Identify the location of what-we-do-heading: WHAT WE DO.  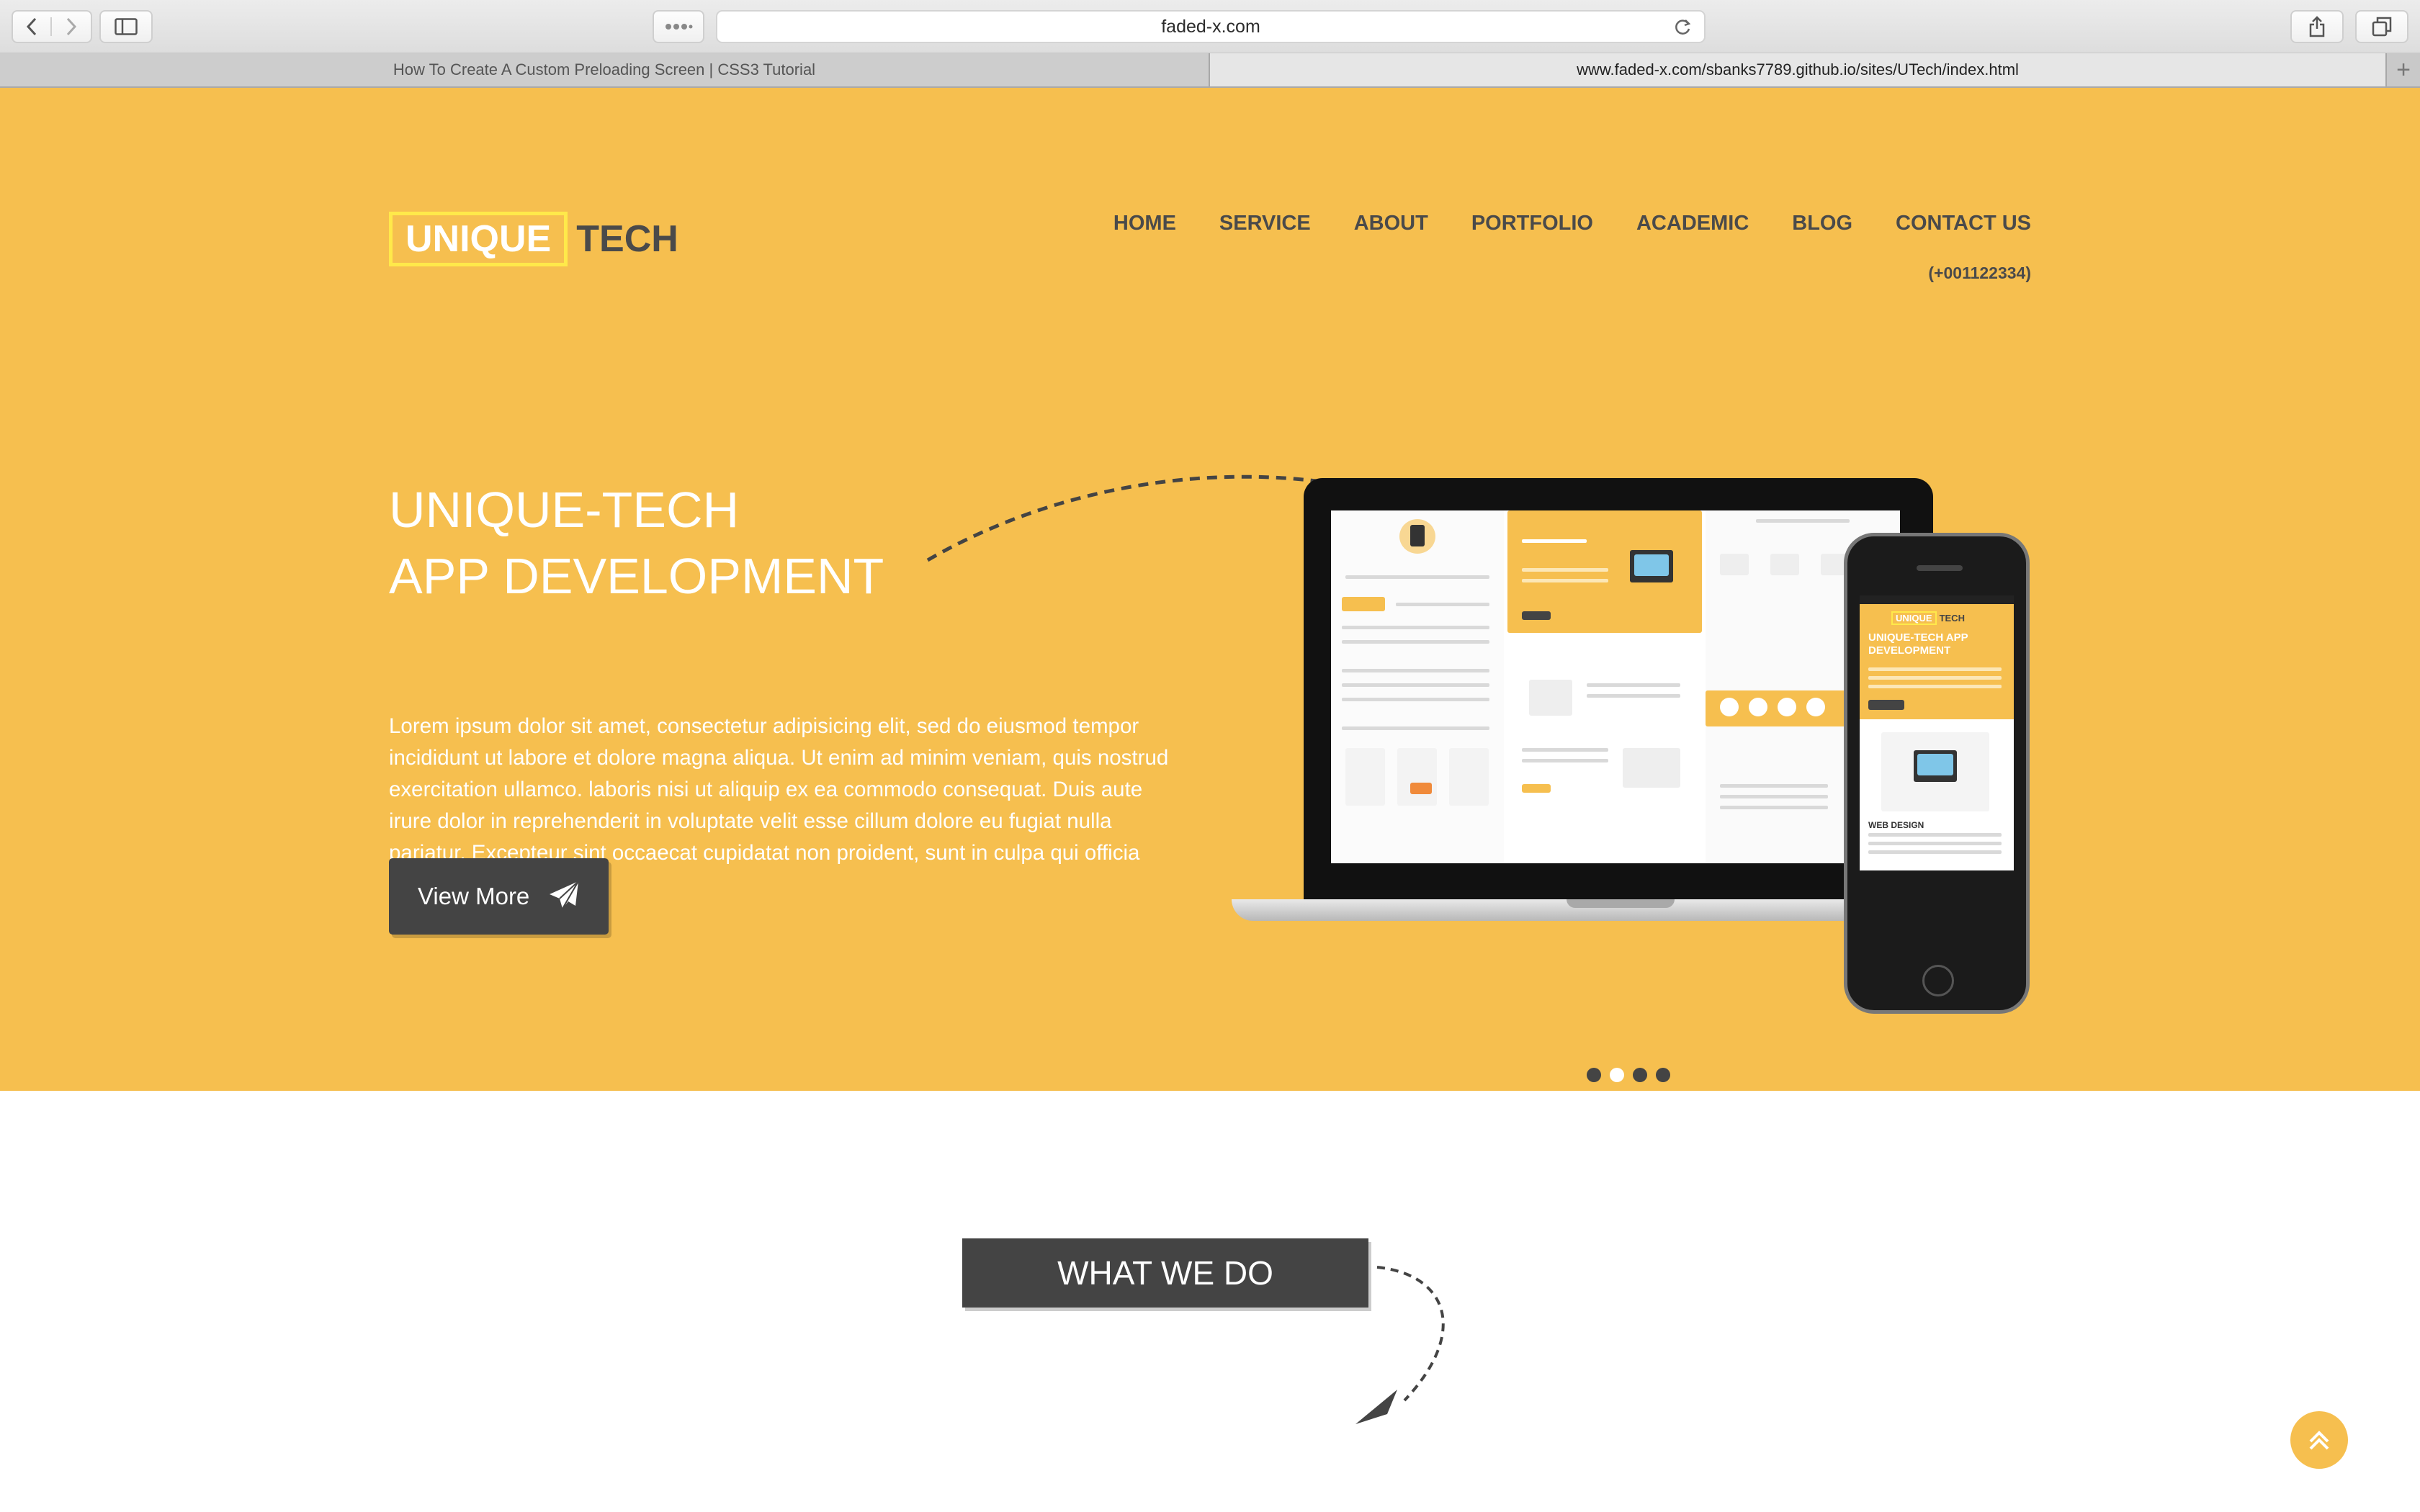
(1165, 1273).